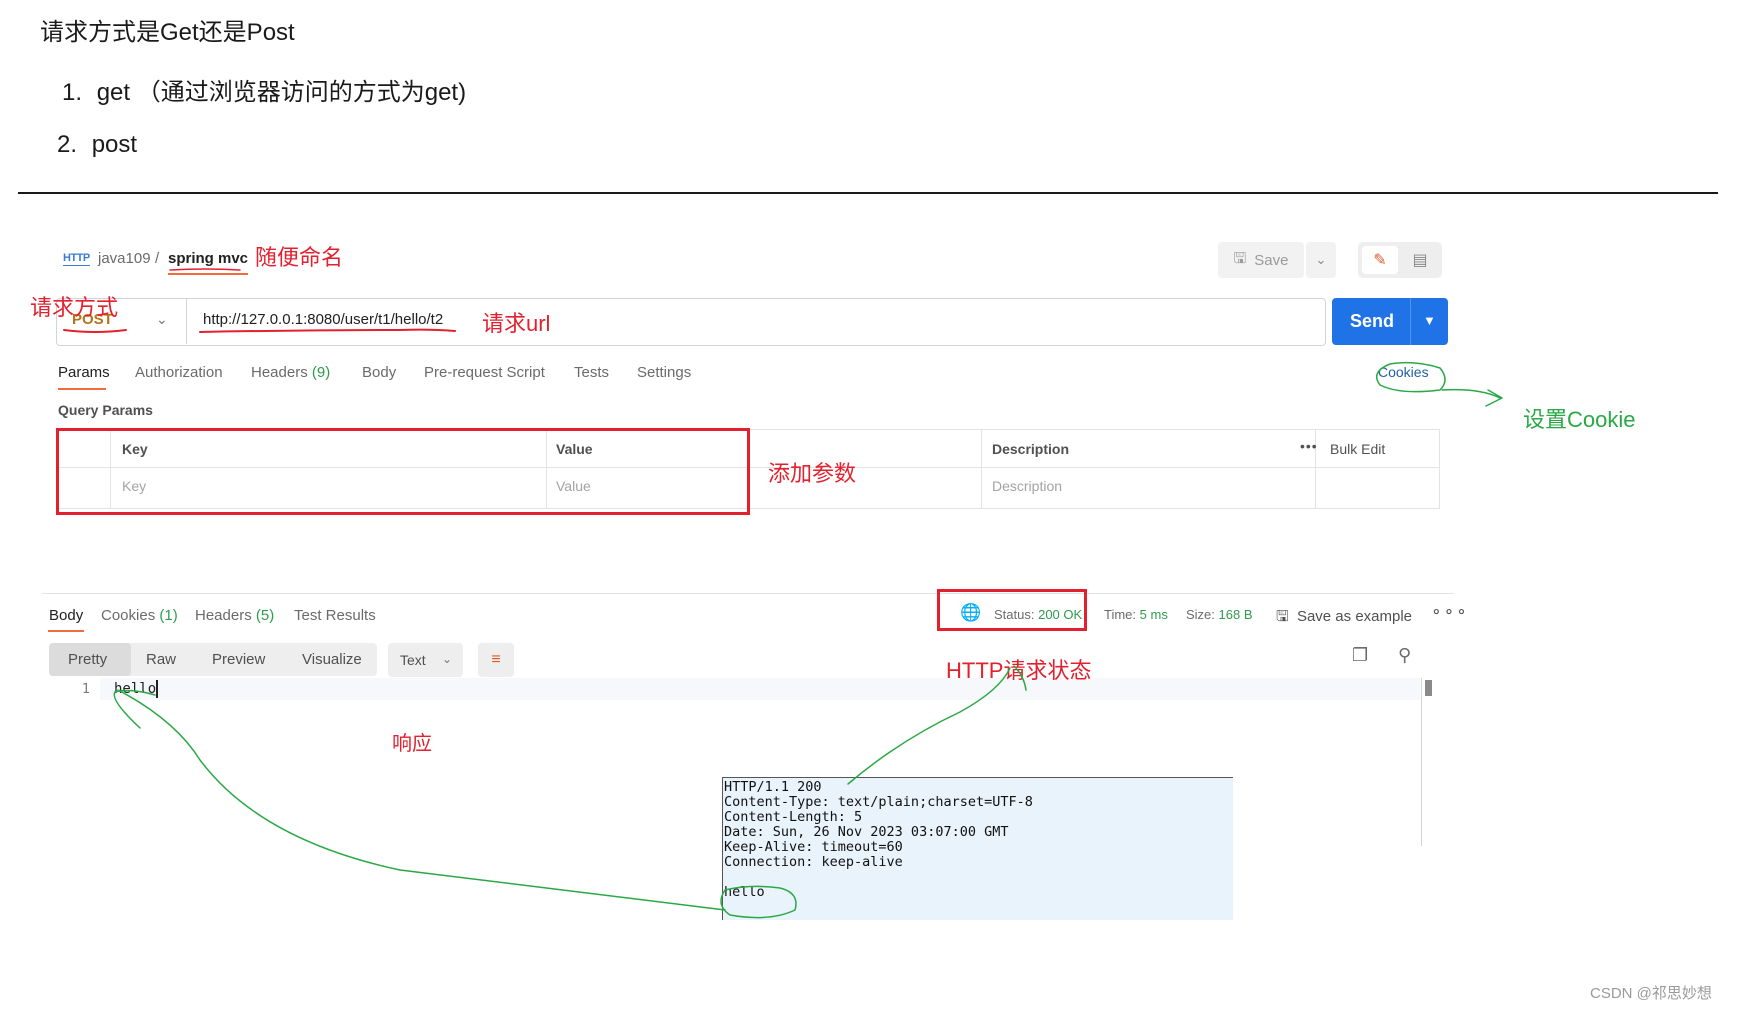 This screenshot has width=1754, height=1016. I want to click on watermark: CSDN @祁思妙想, so click(1651, 993).